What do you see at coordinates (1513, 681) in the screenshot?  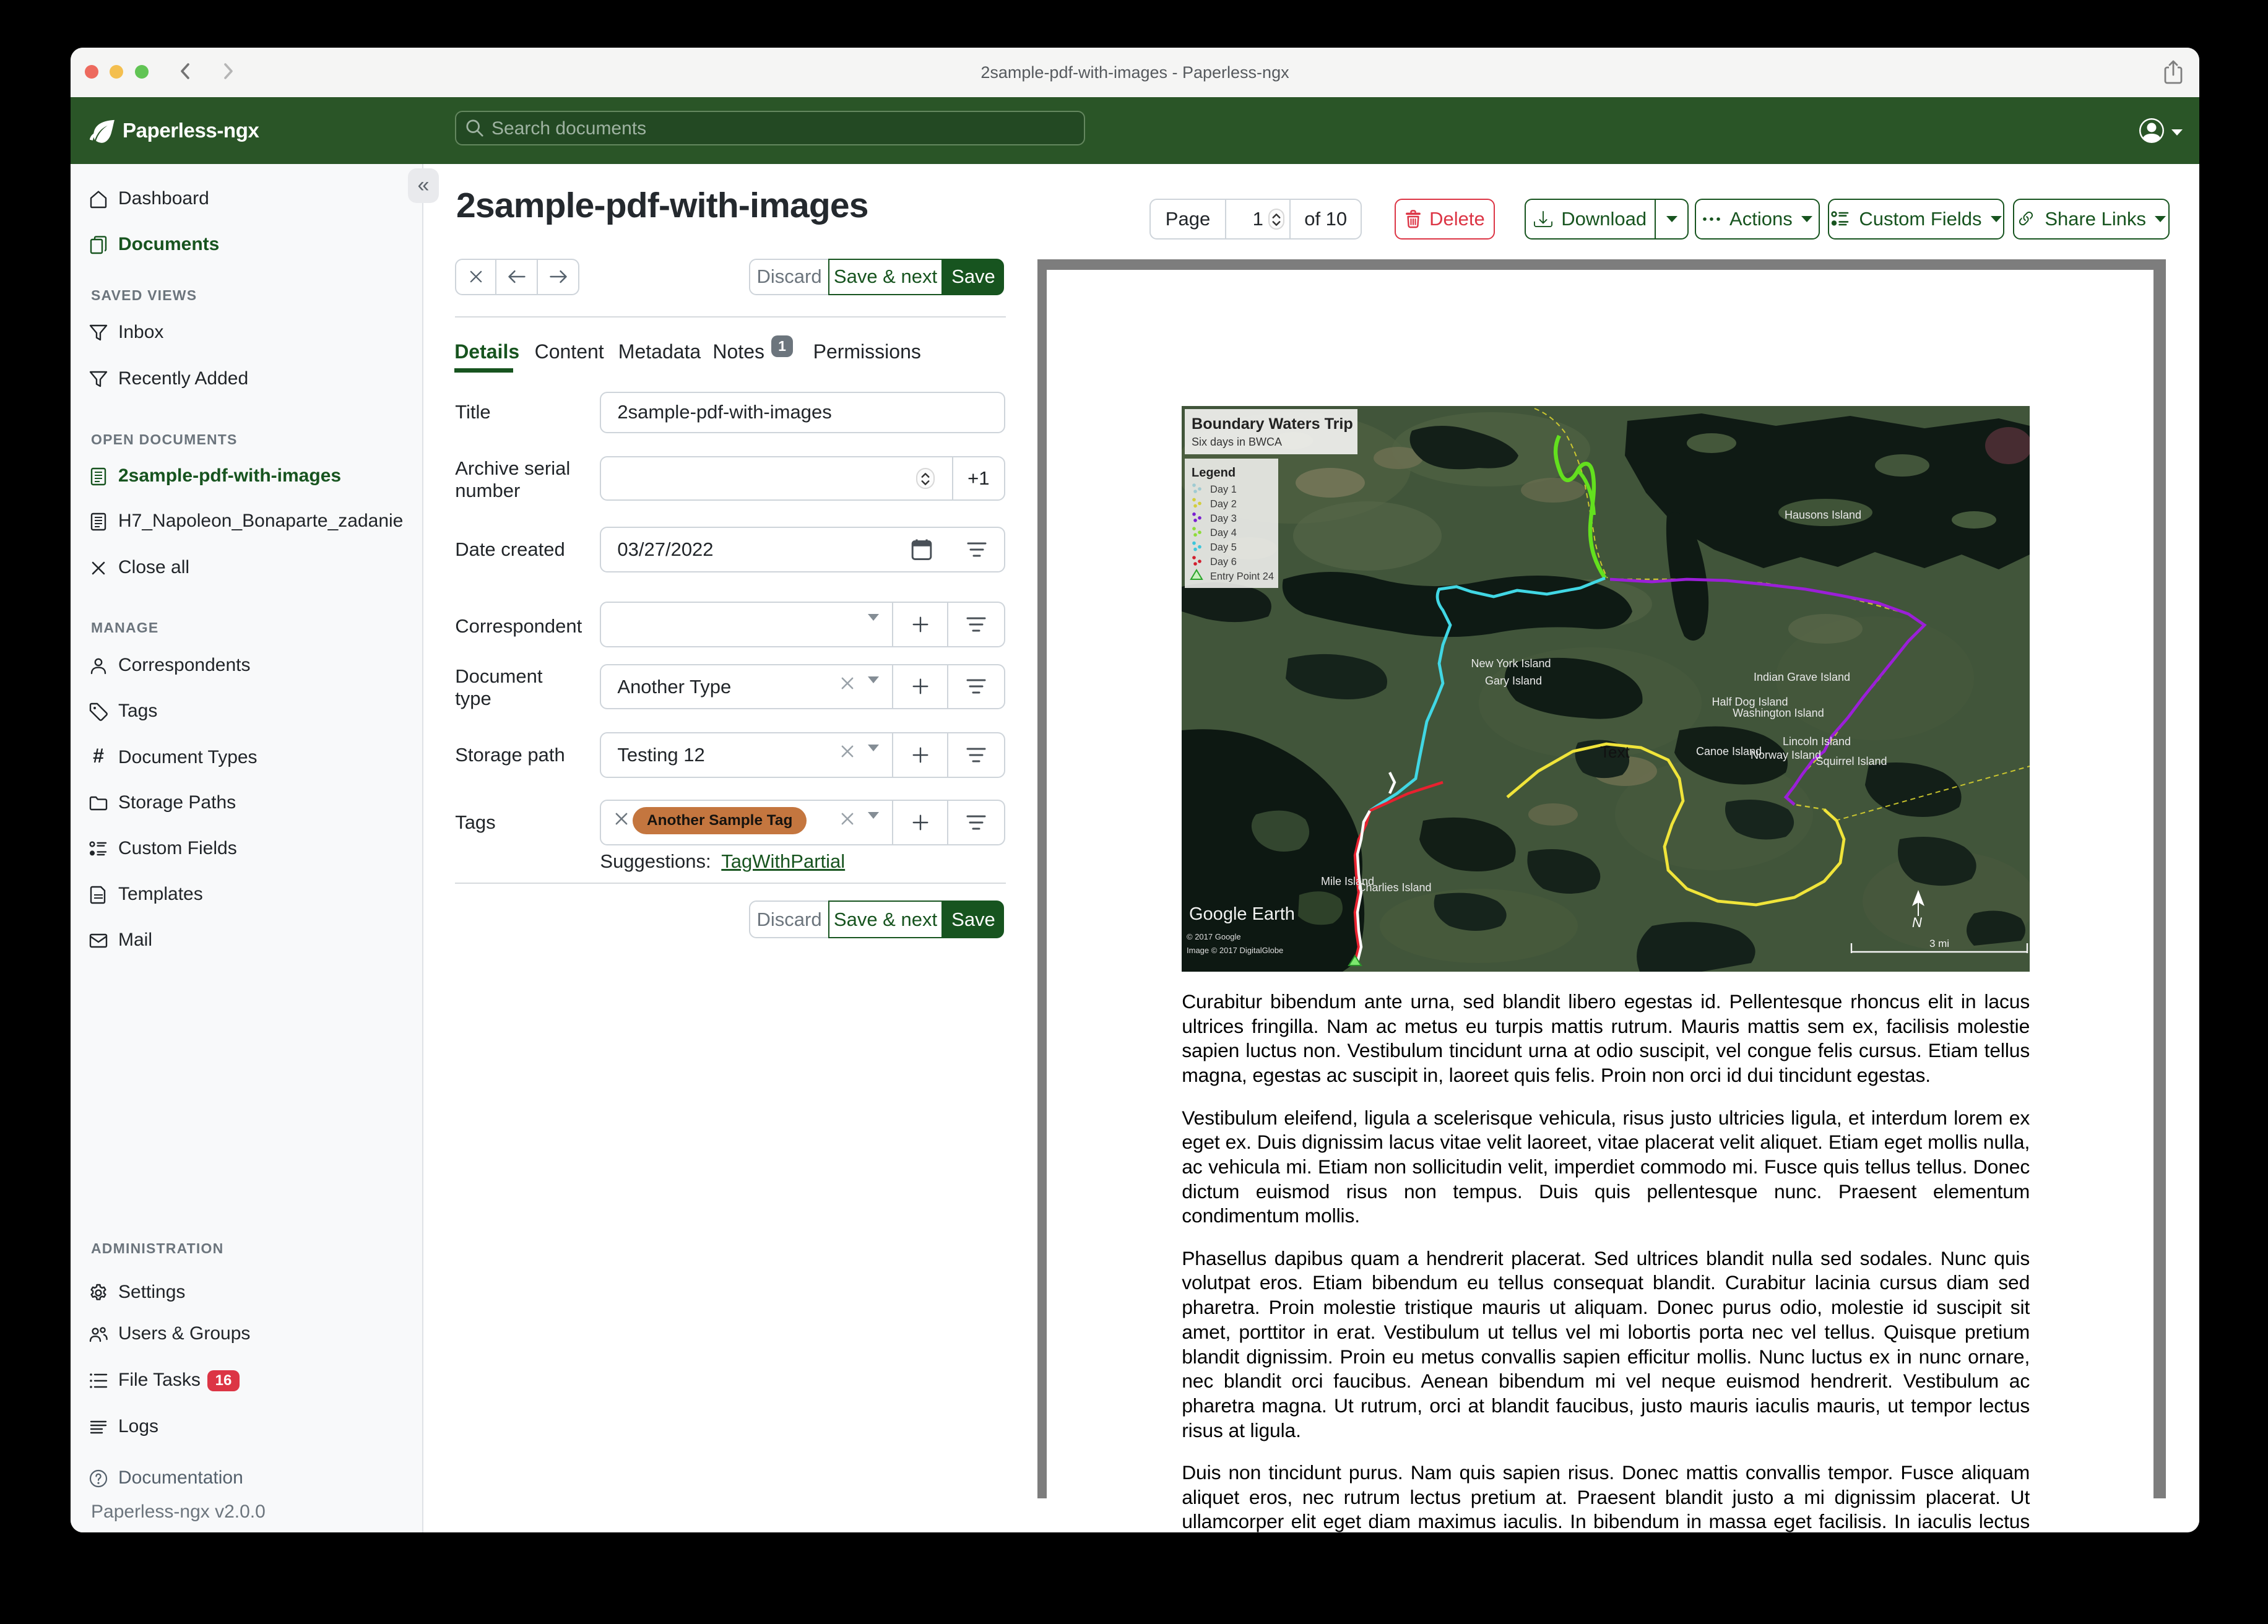 I see `svg-text: Gary Island` at bounding box center [1513, 681].